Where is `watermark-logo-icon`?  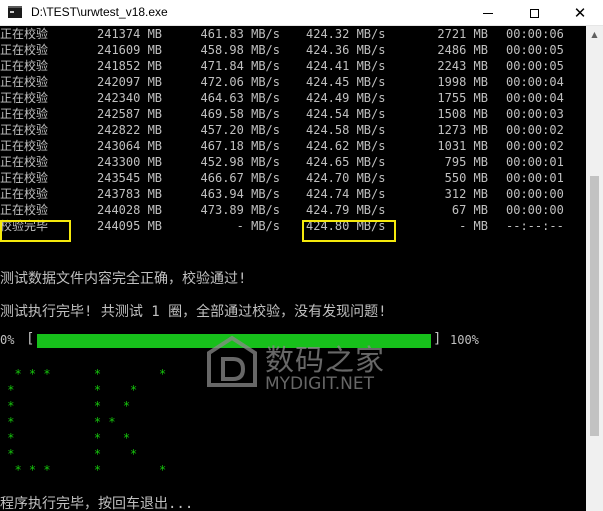
watermark-logo-icon is located at coordinates (232, 361).